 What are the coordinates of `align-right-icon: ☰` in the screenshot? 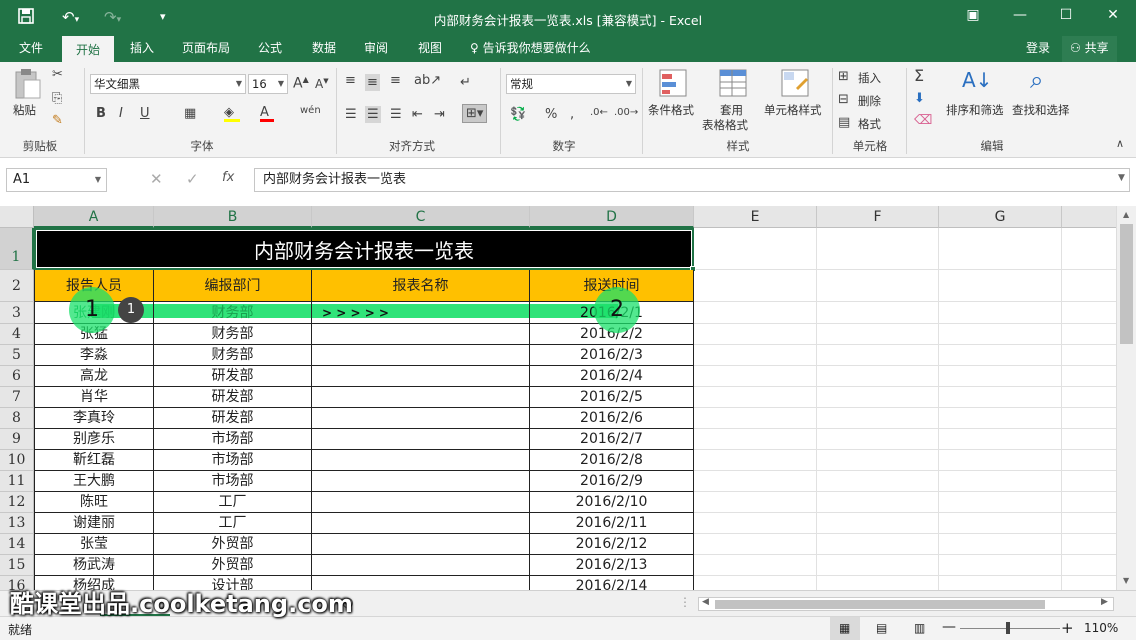 It's located at (396, 114).